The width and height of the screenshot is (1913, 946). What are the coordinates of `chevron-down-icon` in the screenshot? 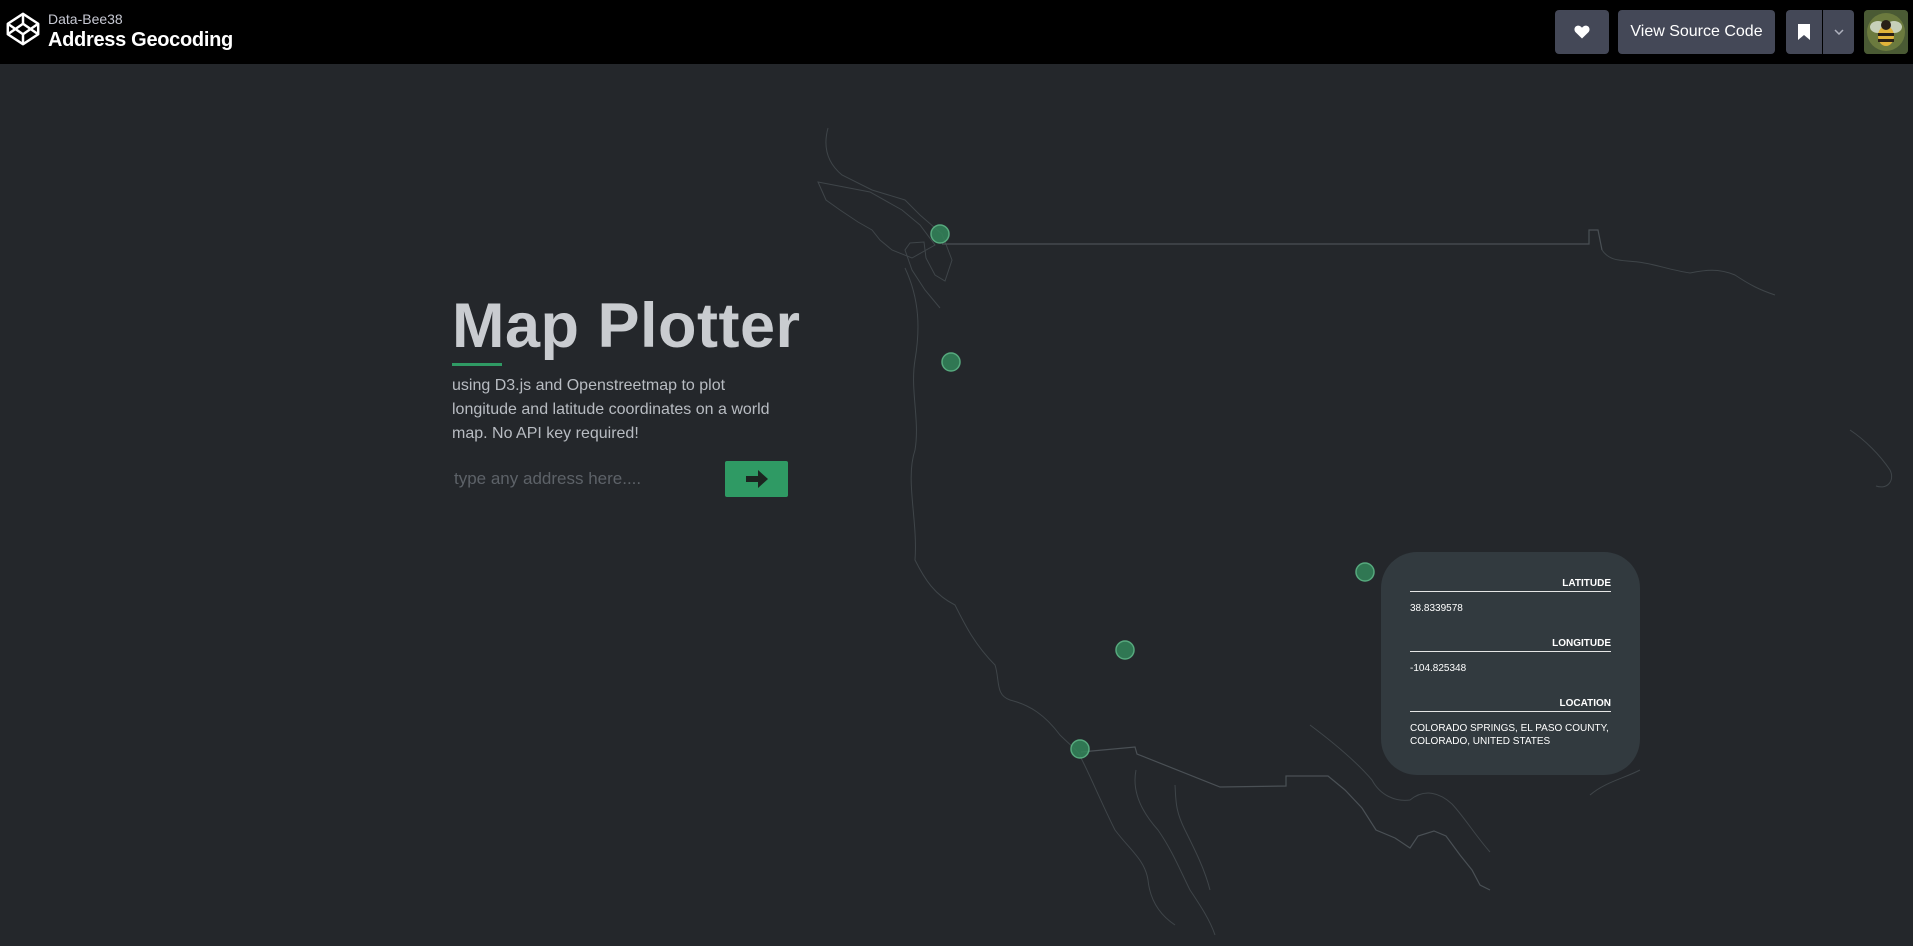 It's located at (1838, 32).